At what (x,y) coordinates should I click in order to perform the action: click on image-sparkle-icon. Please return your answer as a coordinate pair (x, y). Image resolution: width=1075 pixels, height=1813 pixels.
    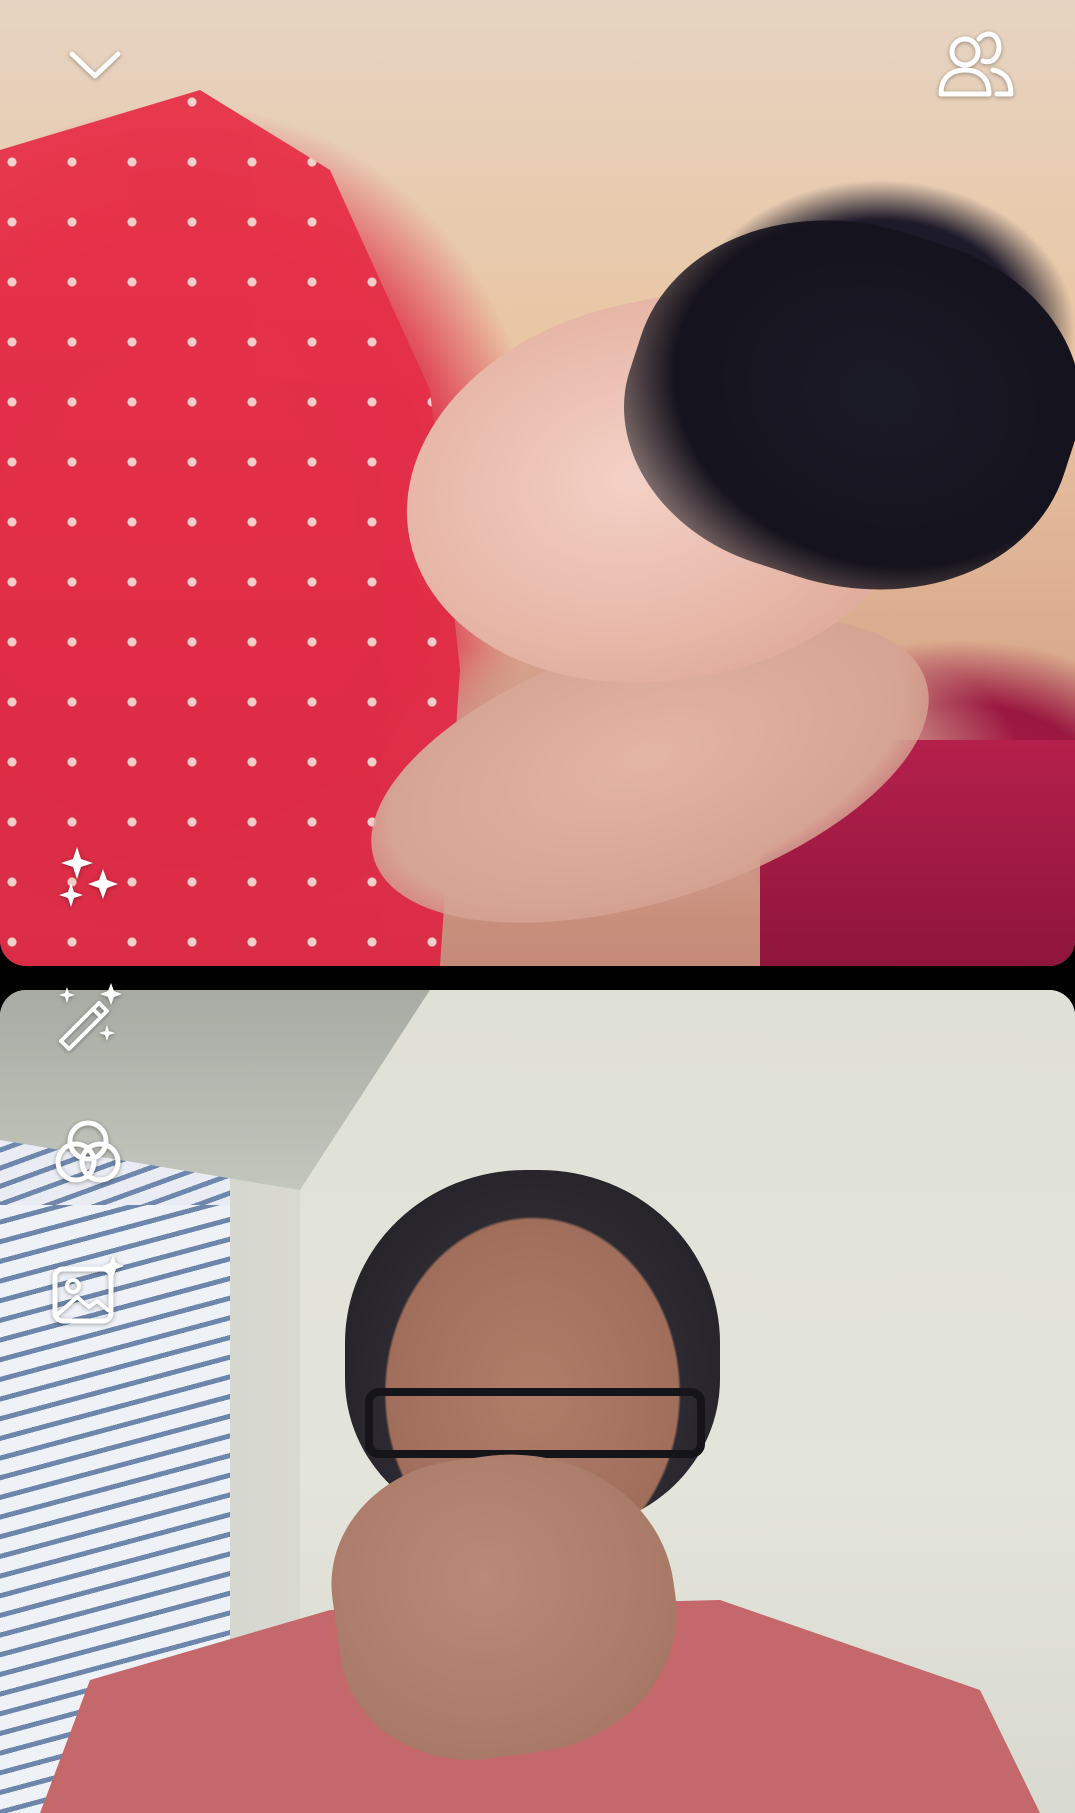
    Looking at the image, I should click on (88, 1289).